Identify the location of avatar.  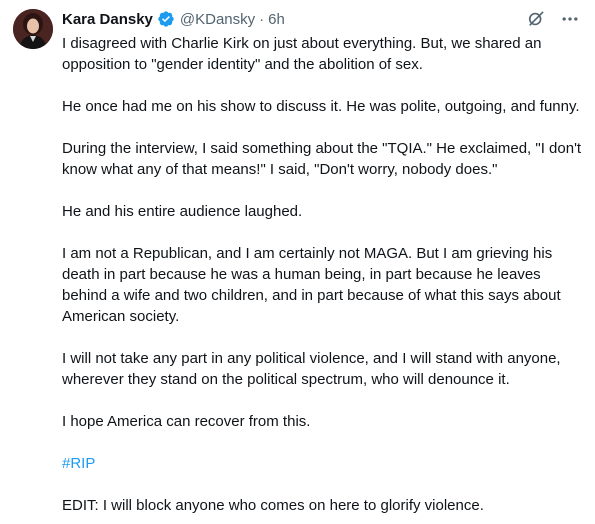
(33, 29).